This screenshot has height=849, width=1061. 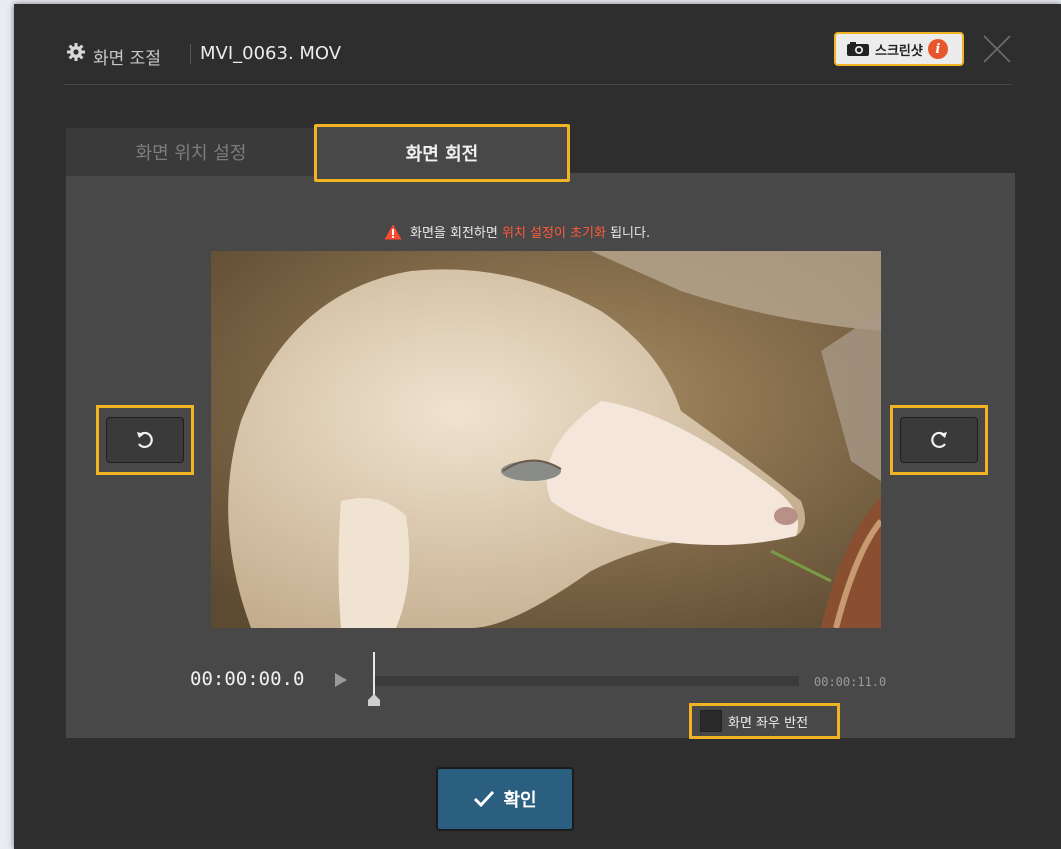 What do you see at coordinates (191, 152) in the screenshot?
I see `tab-position-settings: 화면 위치 설정` at bounding box center [191, 152].